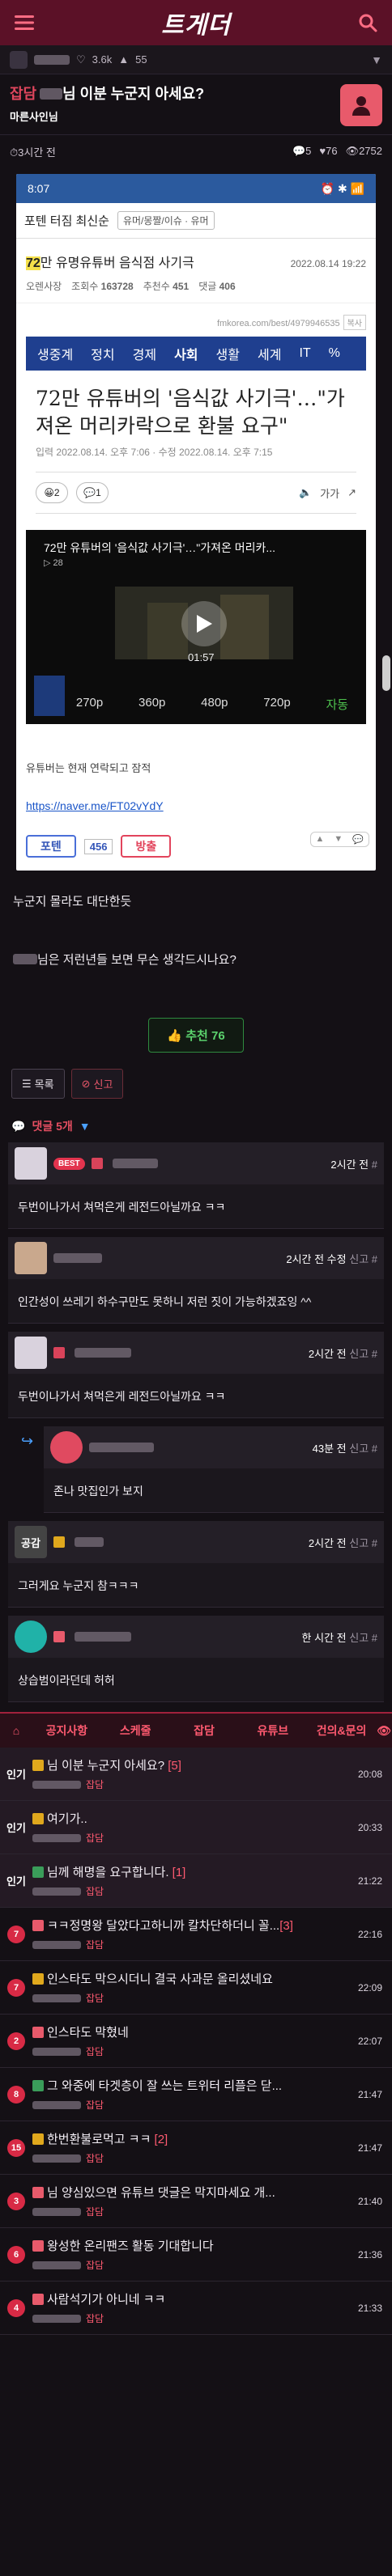 This screenshot has width=392, height=2576. I want to click on list-count-badge: 6, so click(16, 2254).